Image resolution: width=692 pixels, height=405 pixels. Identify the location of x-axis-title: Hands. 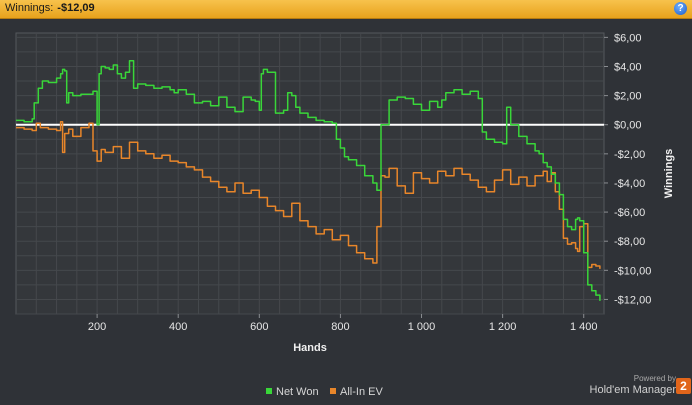
(310, 348).